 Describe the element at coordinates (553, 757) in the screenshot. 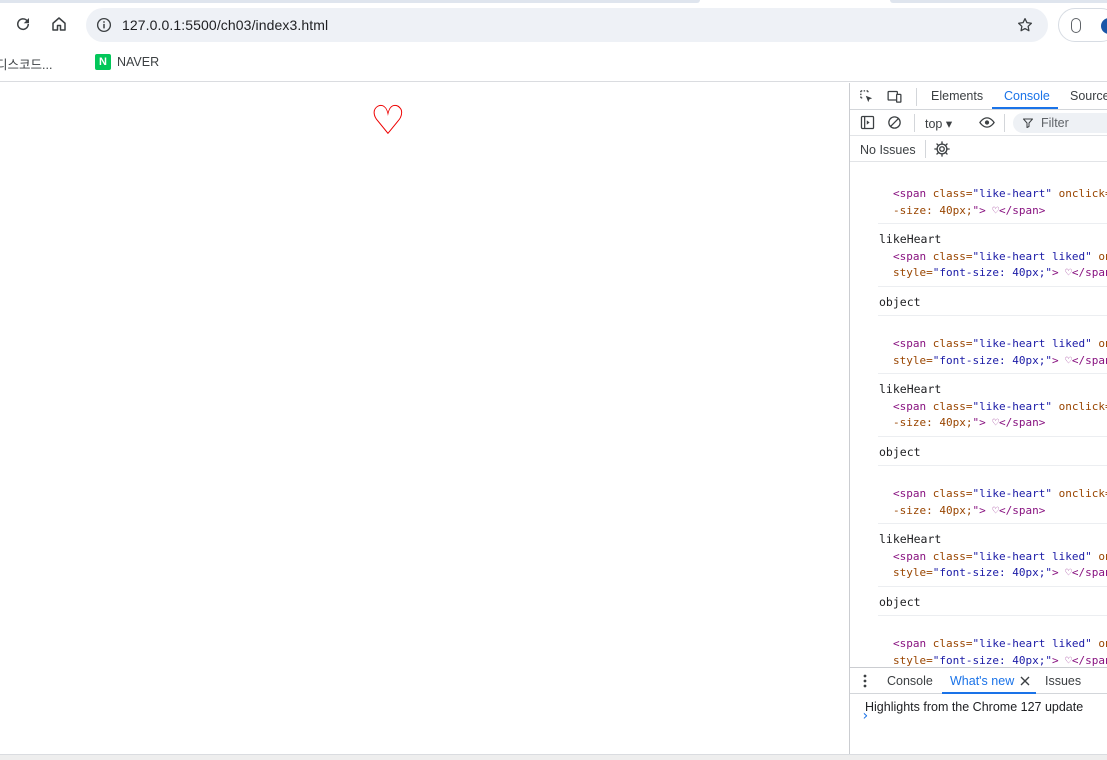

I see `window-bottom-edge` at that location.